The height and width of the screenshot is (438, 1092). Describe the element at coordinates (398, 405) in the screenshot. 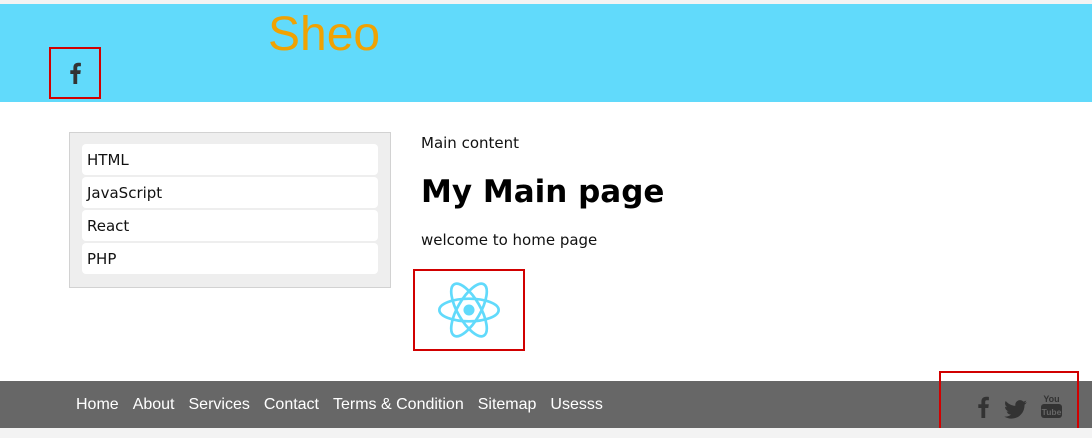

I see `footer-link-terms: Terms & Condition` at that location.